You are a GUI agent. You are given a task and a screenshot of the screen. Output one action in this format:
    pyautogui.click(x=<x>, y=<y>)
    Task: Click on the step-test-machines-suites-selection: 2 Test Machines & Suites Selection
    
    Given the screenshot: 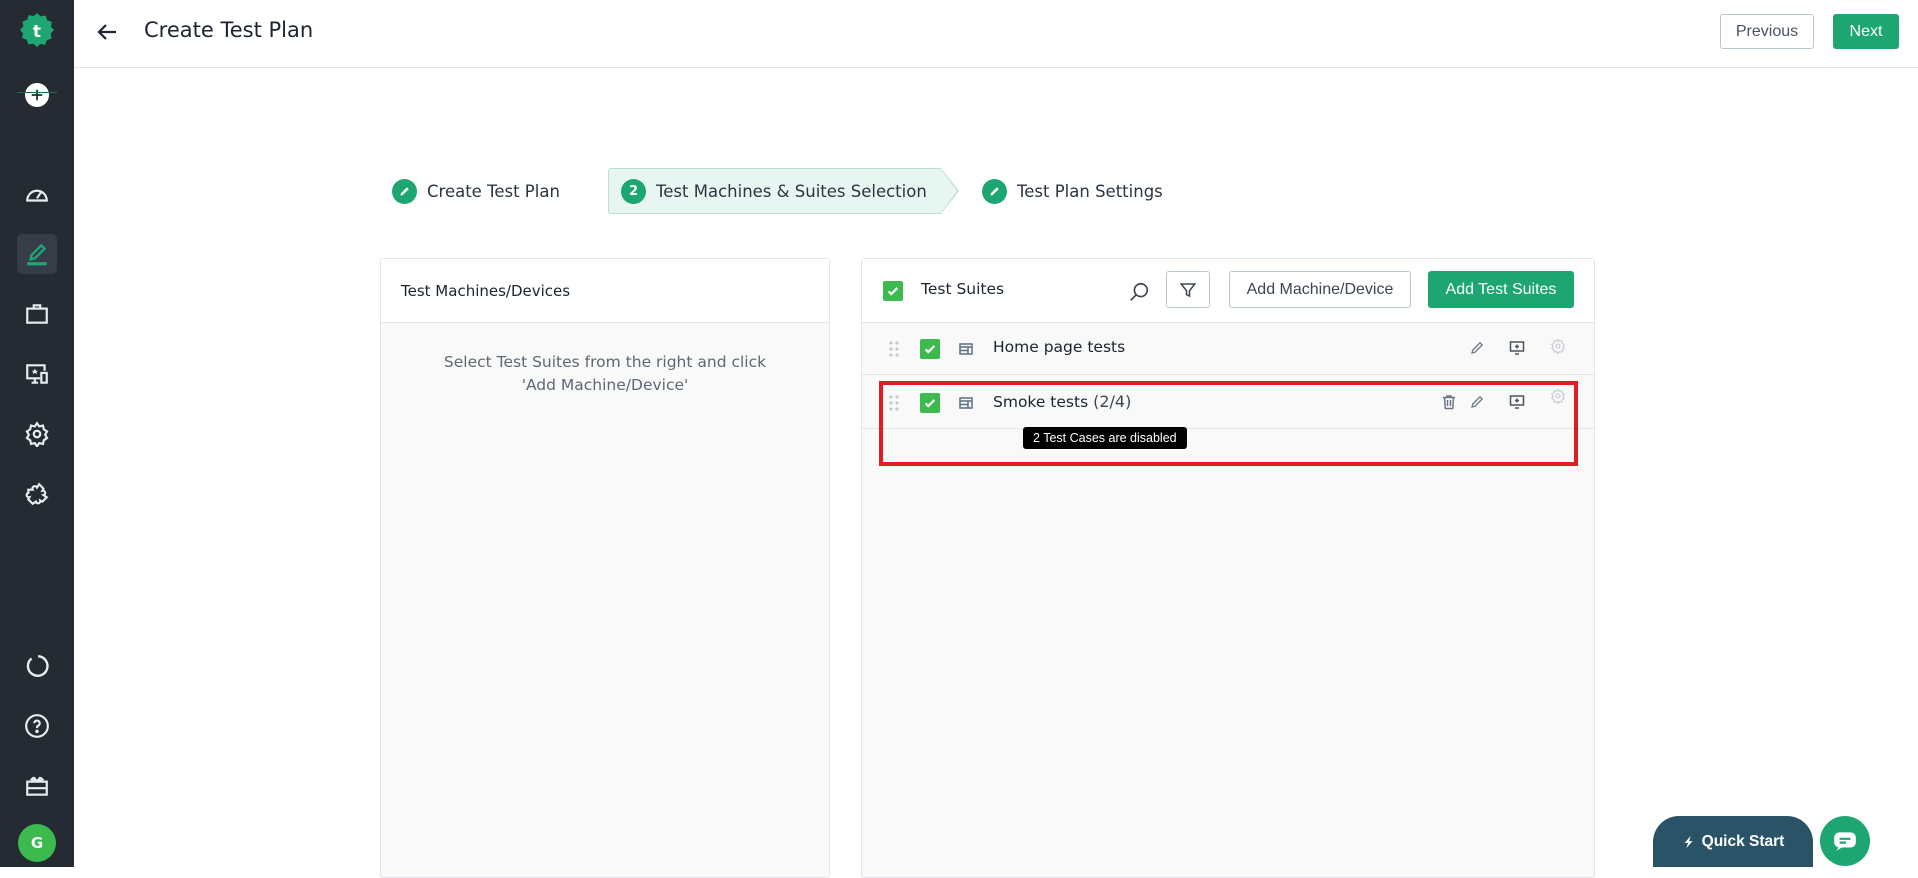 What is the action you would take?
    pyautogui.click(x=783, y=191)
    